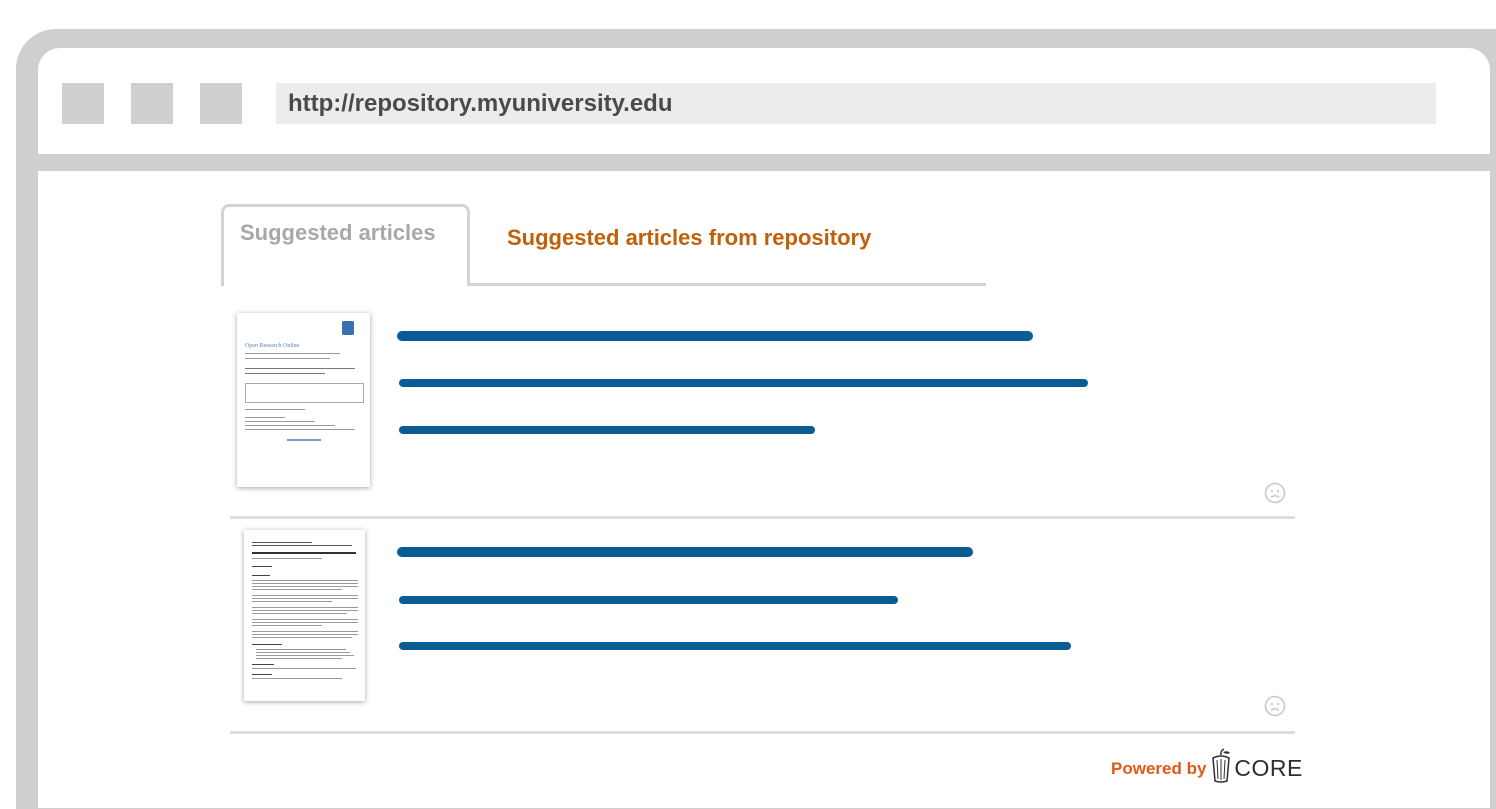 The height and width of the screenshot is (809, 1496). I want to click on back-button, so click(83, 103).